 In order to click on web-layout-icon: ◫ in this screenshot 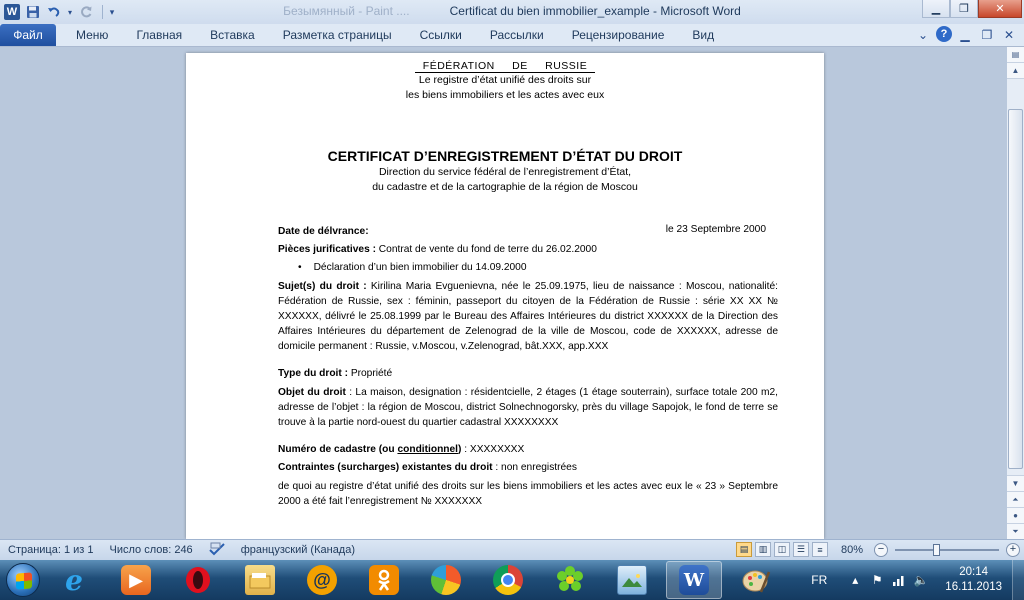, I will do `click(781, 549)`.